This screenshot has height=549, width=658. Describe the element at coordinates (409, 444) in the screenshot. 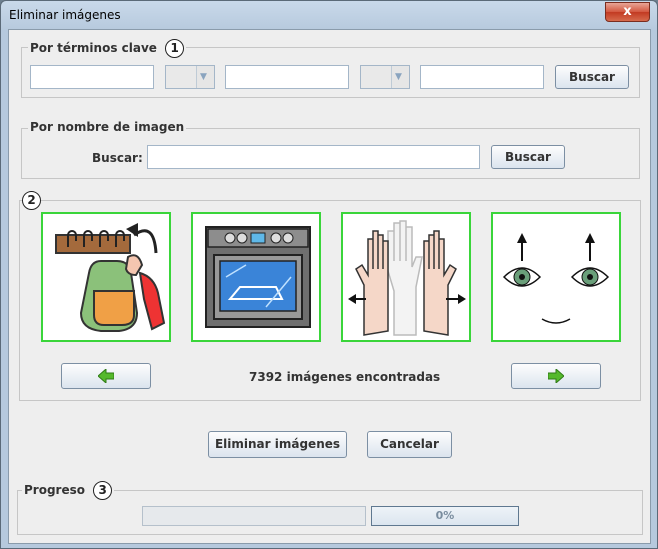

I see `cancel-button: Cancelar` at that location.